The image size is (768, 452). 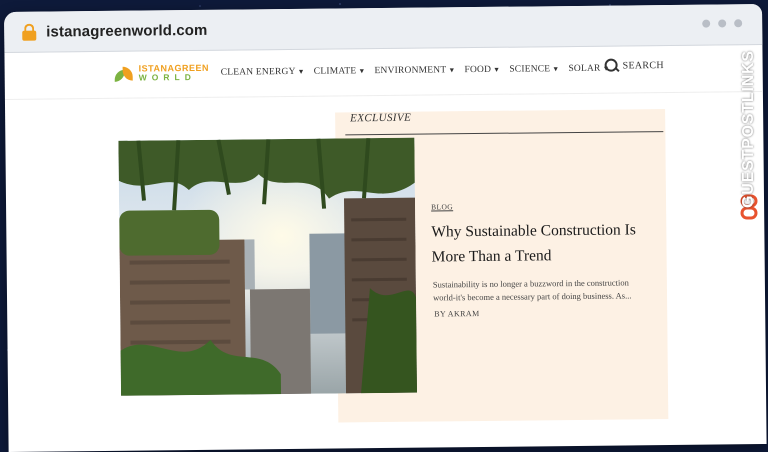 I want to click on watermark-text: GUESTPOSTLINKS, so click(x=748, y=129).